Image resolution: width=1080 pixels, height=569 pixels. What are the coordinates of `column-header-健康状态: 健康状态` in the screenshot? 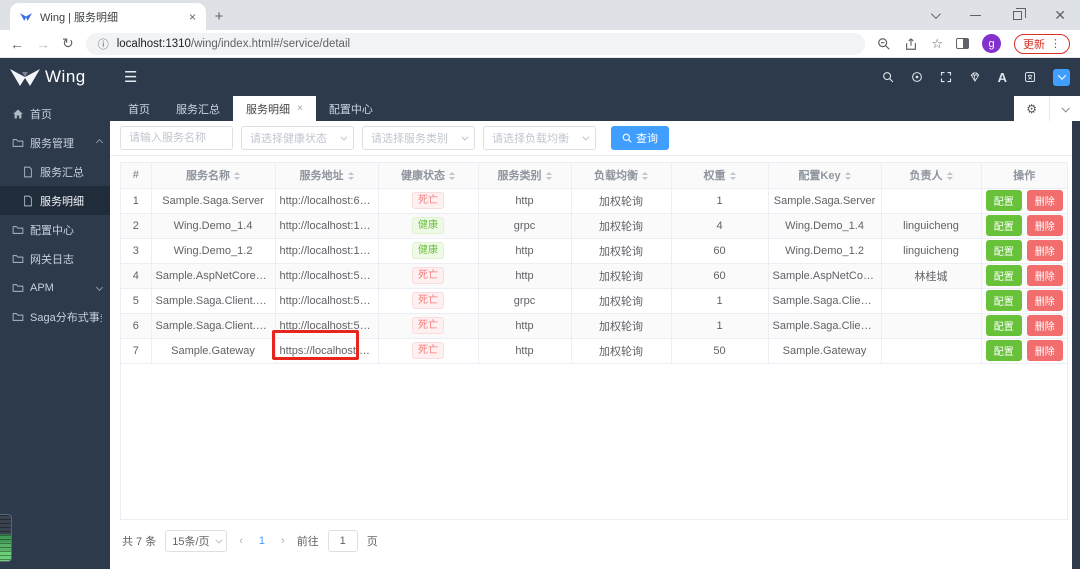 It's located at (428, 176).